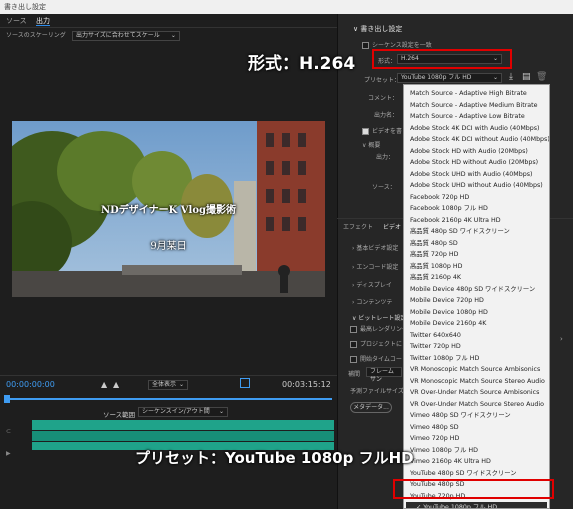 The image size is (573, 509). I want to click on preset-option-label: Match Source - Adaptive Low Bitrate, so click(467, 116).